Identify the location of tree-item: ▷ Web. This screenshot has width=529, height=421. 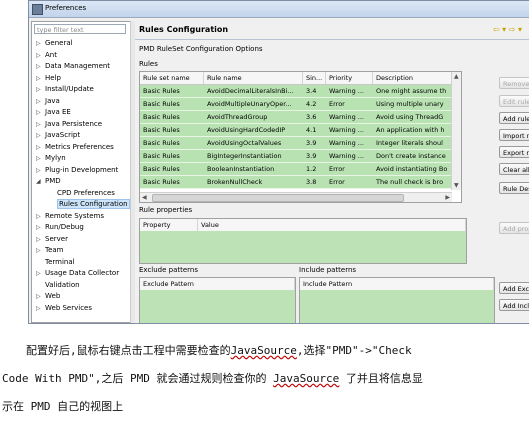
(48, 296).